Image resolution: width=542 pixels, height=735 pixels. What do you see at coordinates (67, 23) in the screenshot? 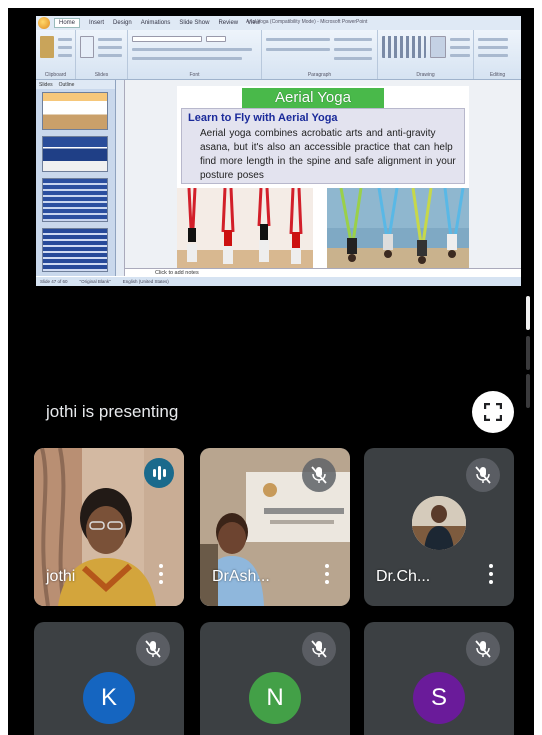
I see `tab-home: Home` at bounding box center [67, 23].